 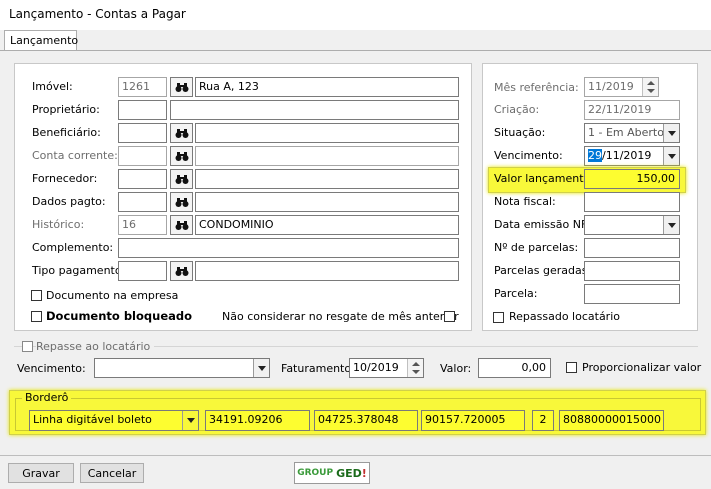 What do you see at coordinates (288, 248) in the screenshot?
I see `complemento-field` at bounding box center [288, 248].